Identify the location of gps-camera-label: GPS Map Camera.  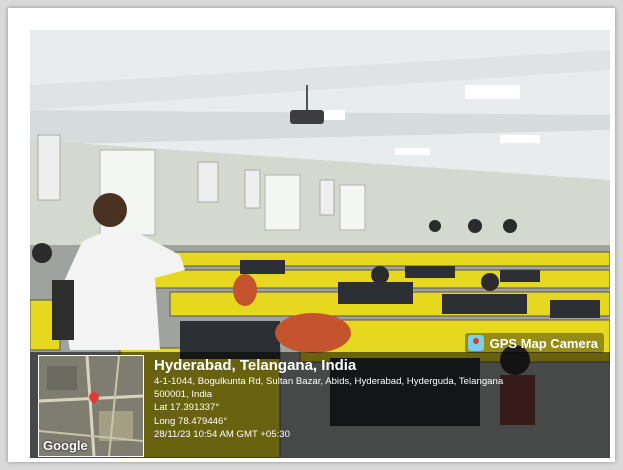
(543, 343).